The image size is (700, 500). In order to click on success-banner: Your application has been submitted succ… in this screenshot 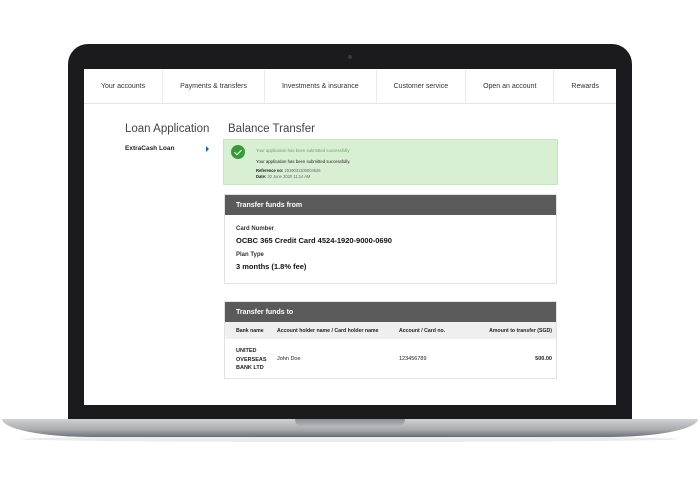, I will do `click(390, 162)`.